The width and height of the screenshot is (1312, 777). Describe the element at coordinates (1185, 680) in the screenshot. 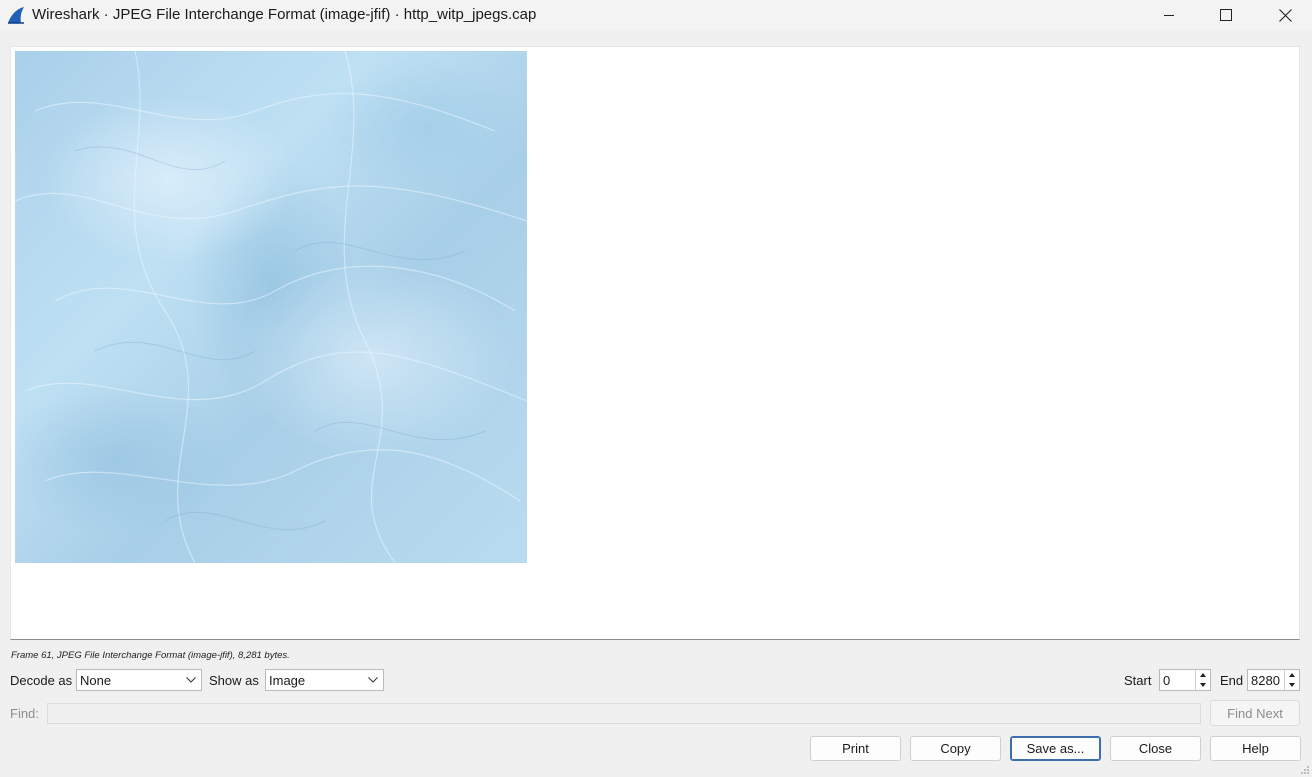

I see `start-spinbox: 0` at that location.